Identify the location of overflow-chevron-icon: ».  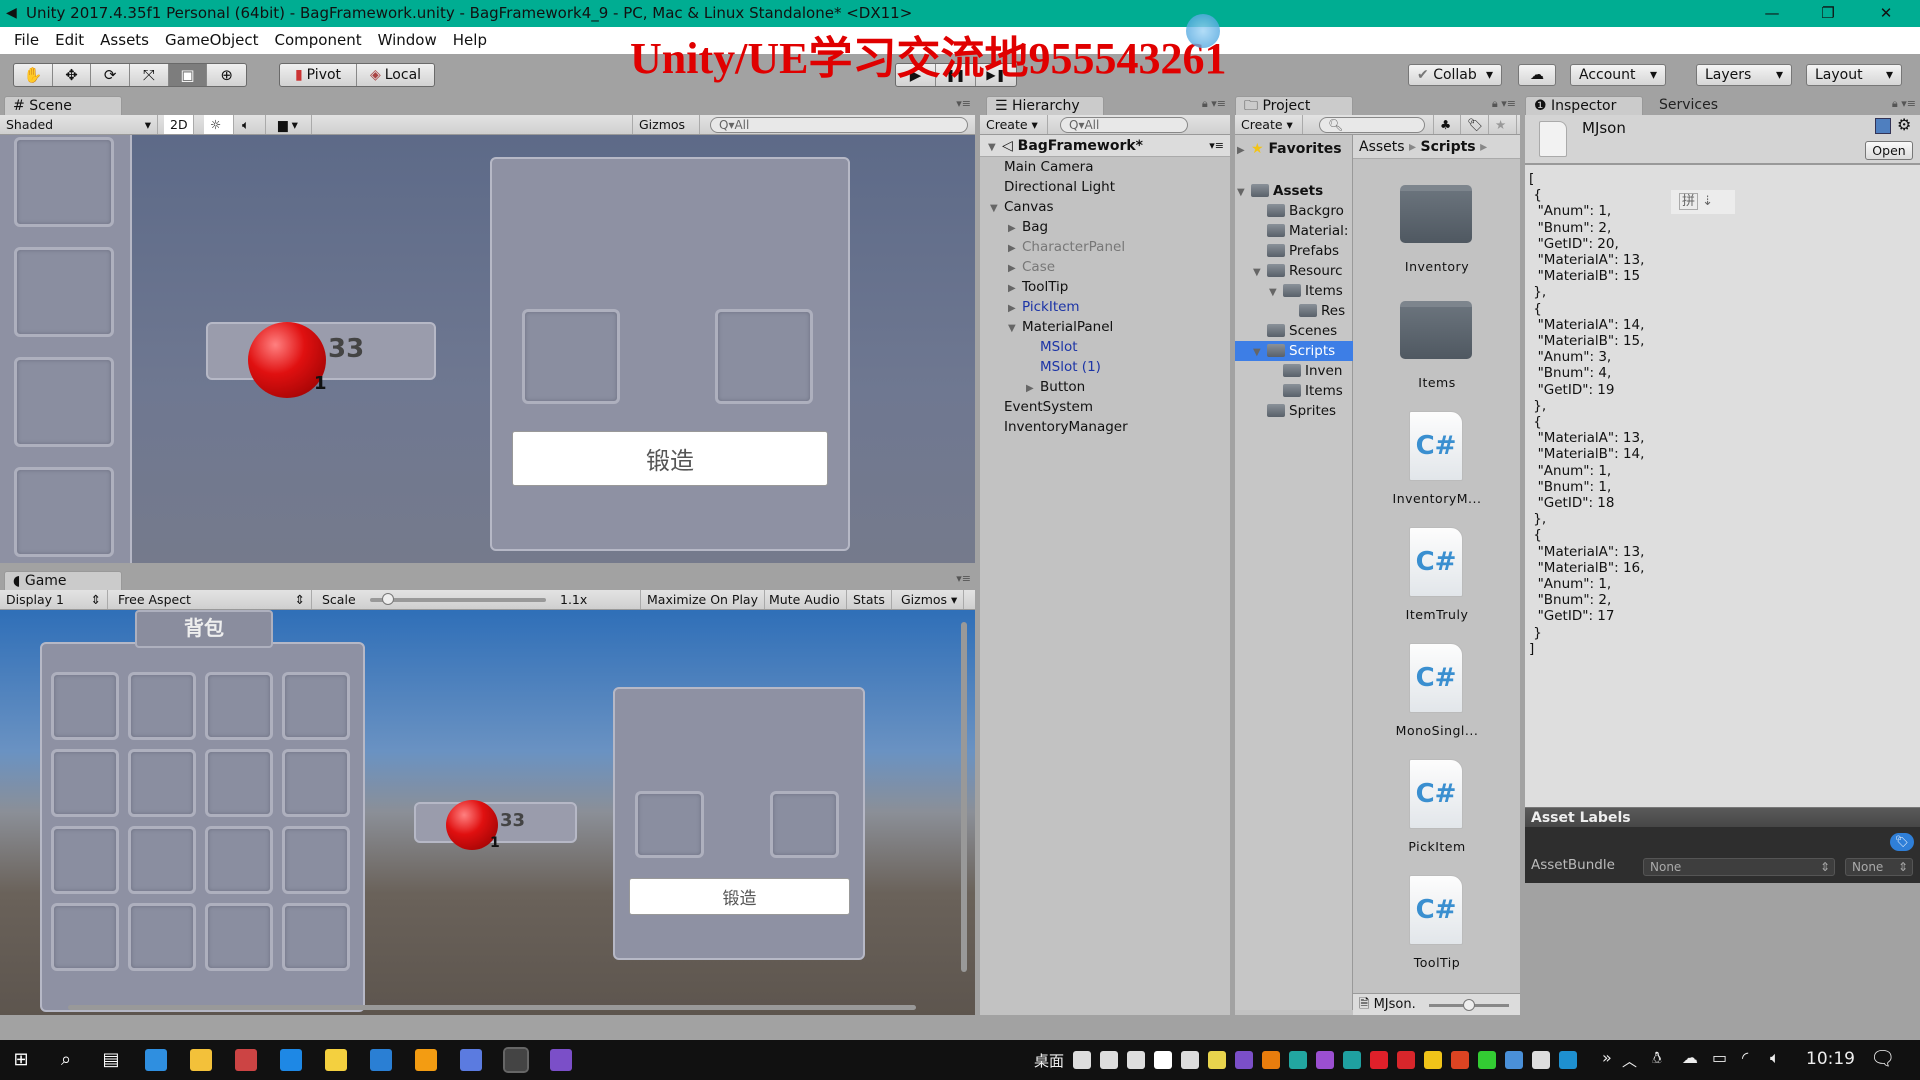
(1607, 1057).